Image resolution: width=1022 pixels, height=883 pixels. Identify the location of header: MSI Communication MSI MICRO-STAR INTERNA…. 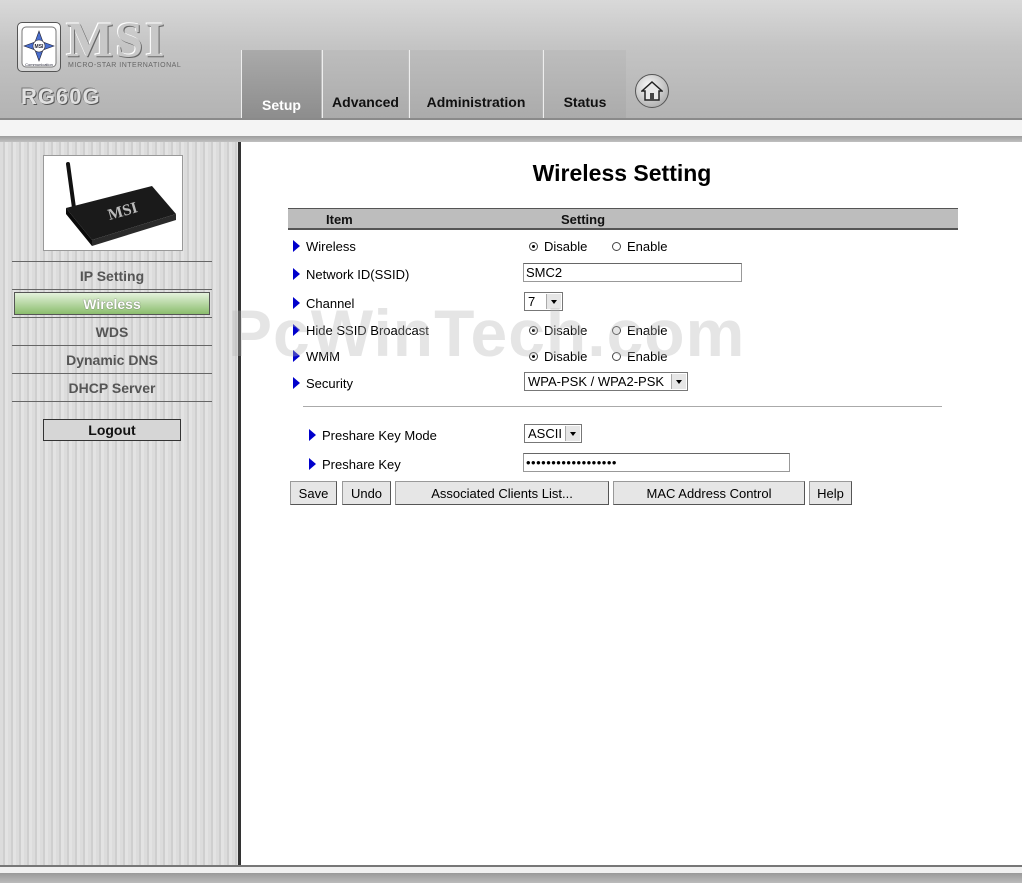
(511, 59).